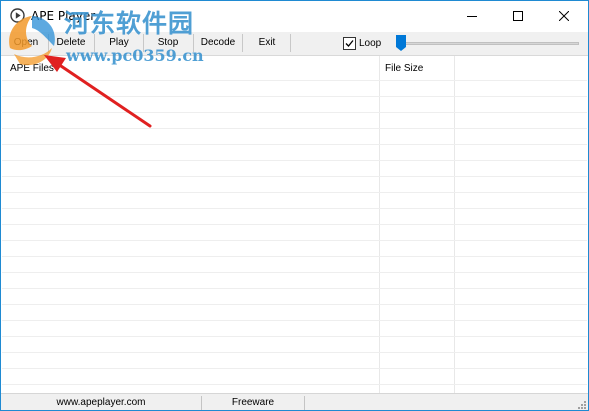 The height and width of the screenshot is (411, 589). Describe the element at coordinates (101, 402) in the screenshot. I see `status-website: www.apeplayer.com` at that location.